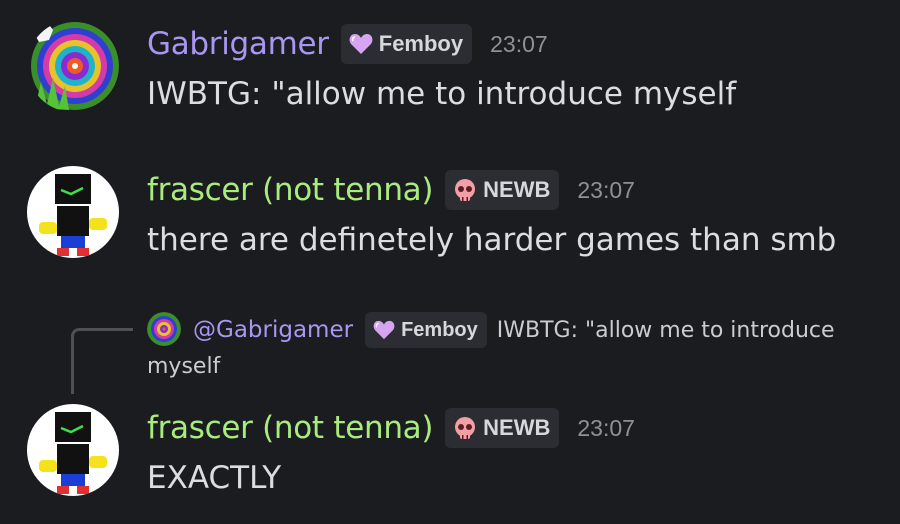 Image resolution: width=900 pixels, height=524 pixels. I want to click on timestamp: 23:07, so click(606, 428).